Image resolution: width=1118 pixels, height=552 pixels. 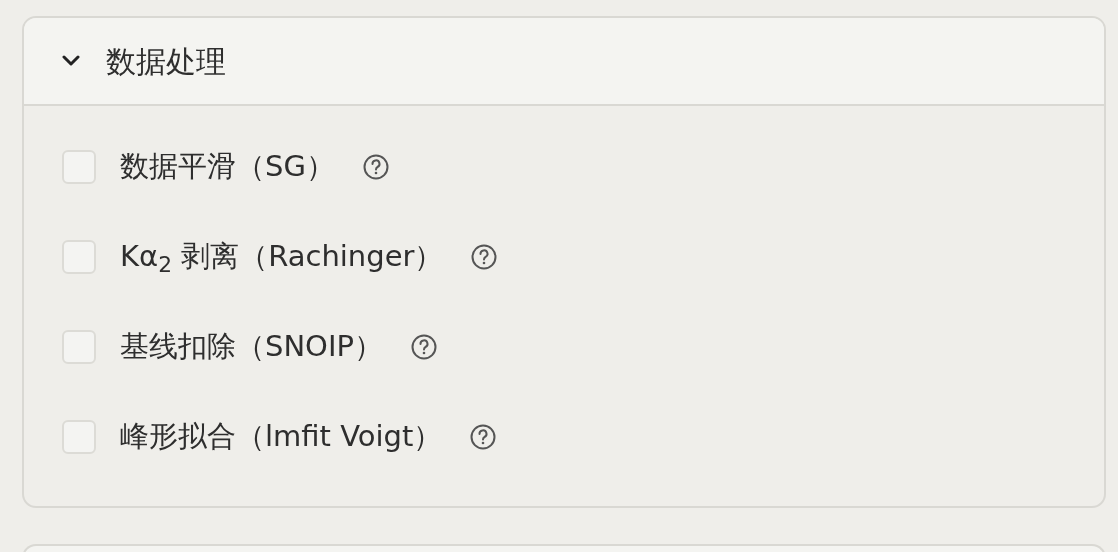 I want to click on option-label: Kα$_{2}$ 剥离（Rachinger）, so click(x=282, y=258).